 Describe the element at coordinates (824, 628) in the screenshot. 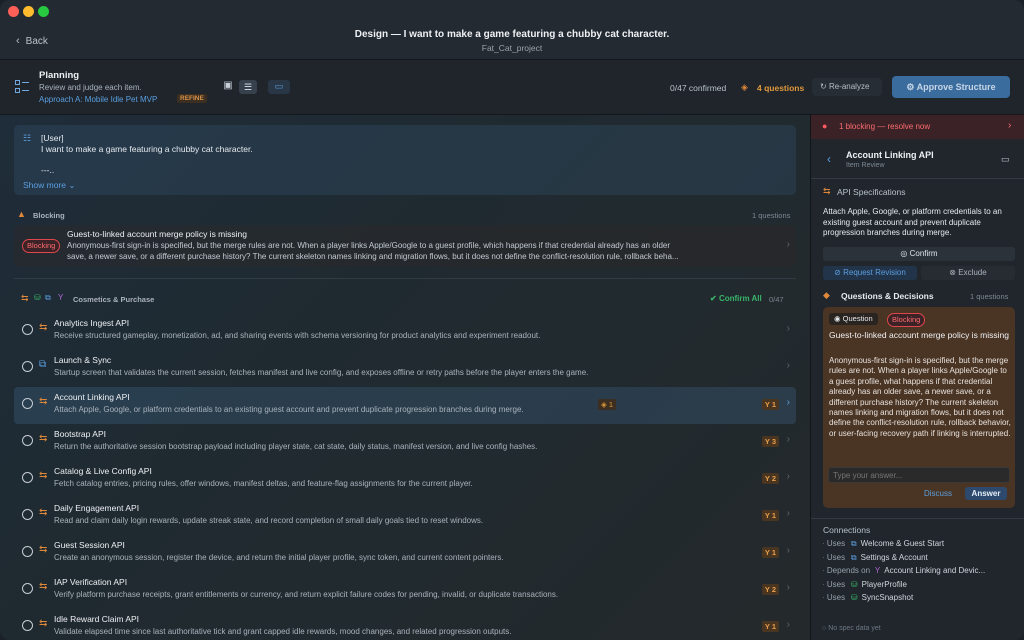

I see `empty-circle-icon: ○` at that location.